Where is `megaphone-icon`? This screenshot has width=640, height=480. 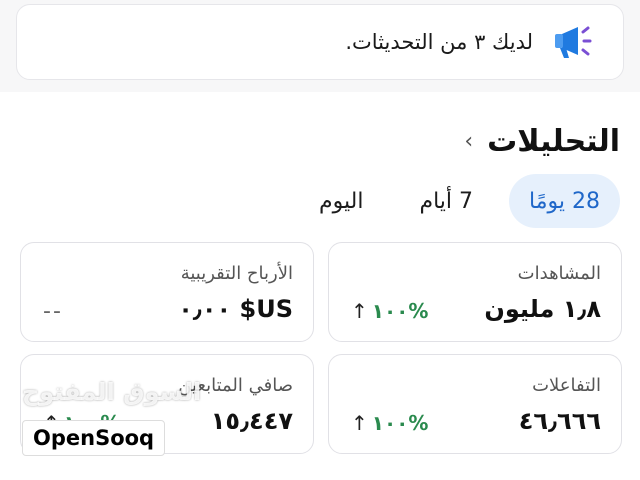
megaphone-icon is located at coordinates (573, 42).